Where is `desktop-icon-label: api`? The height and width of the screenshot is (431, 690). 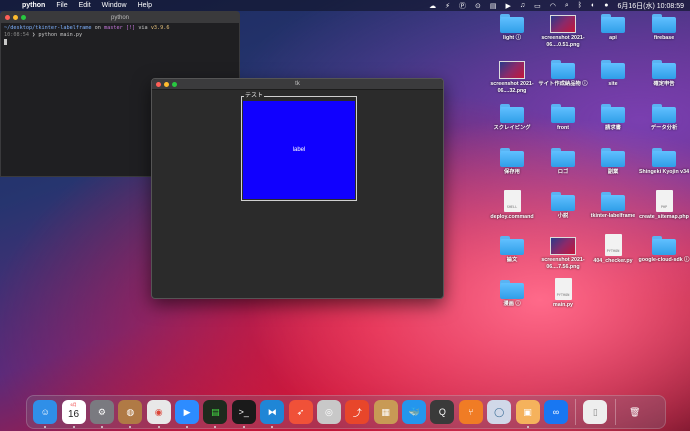
desktop-icon-label: api is located at coordinates (613, 38).